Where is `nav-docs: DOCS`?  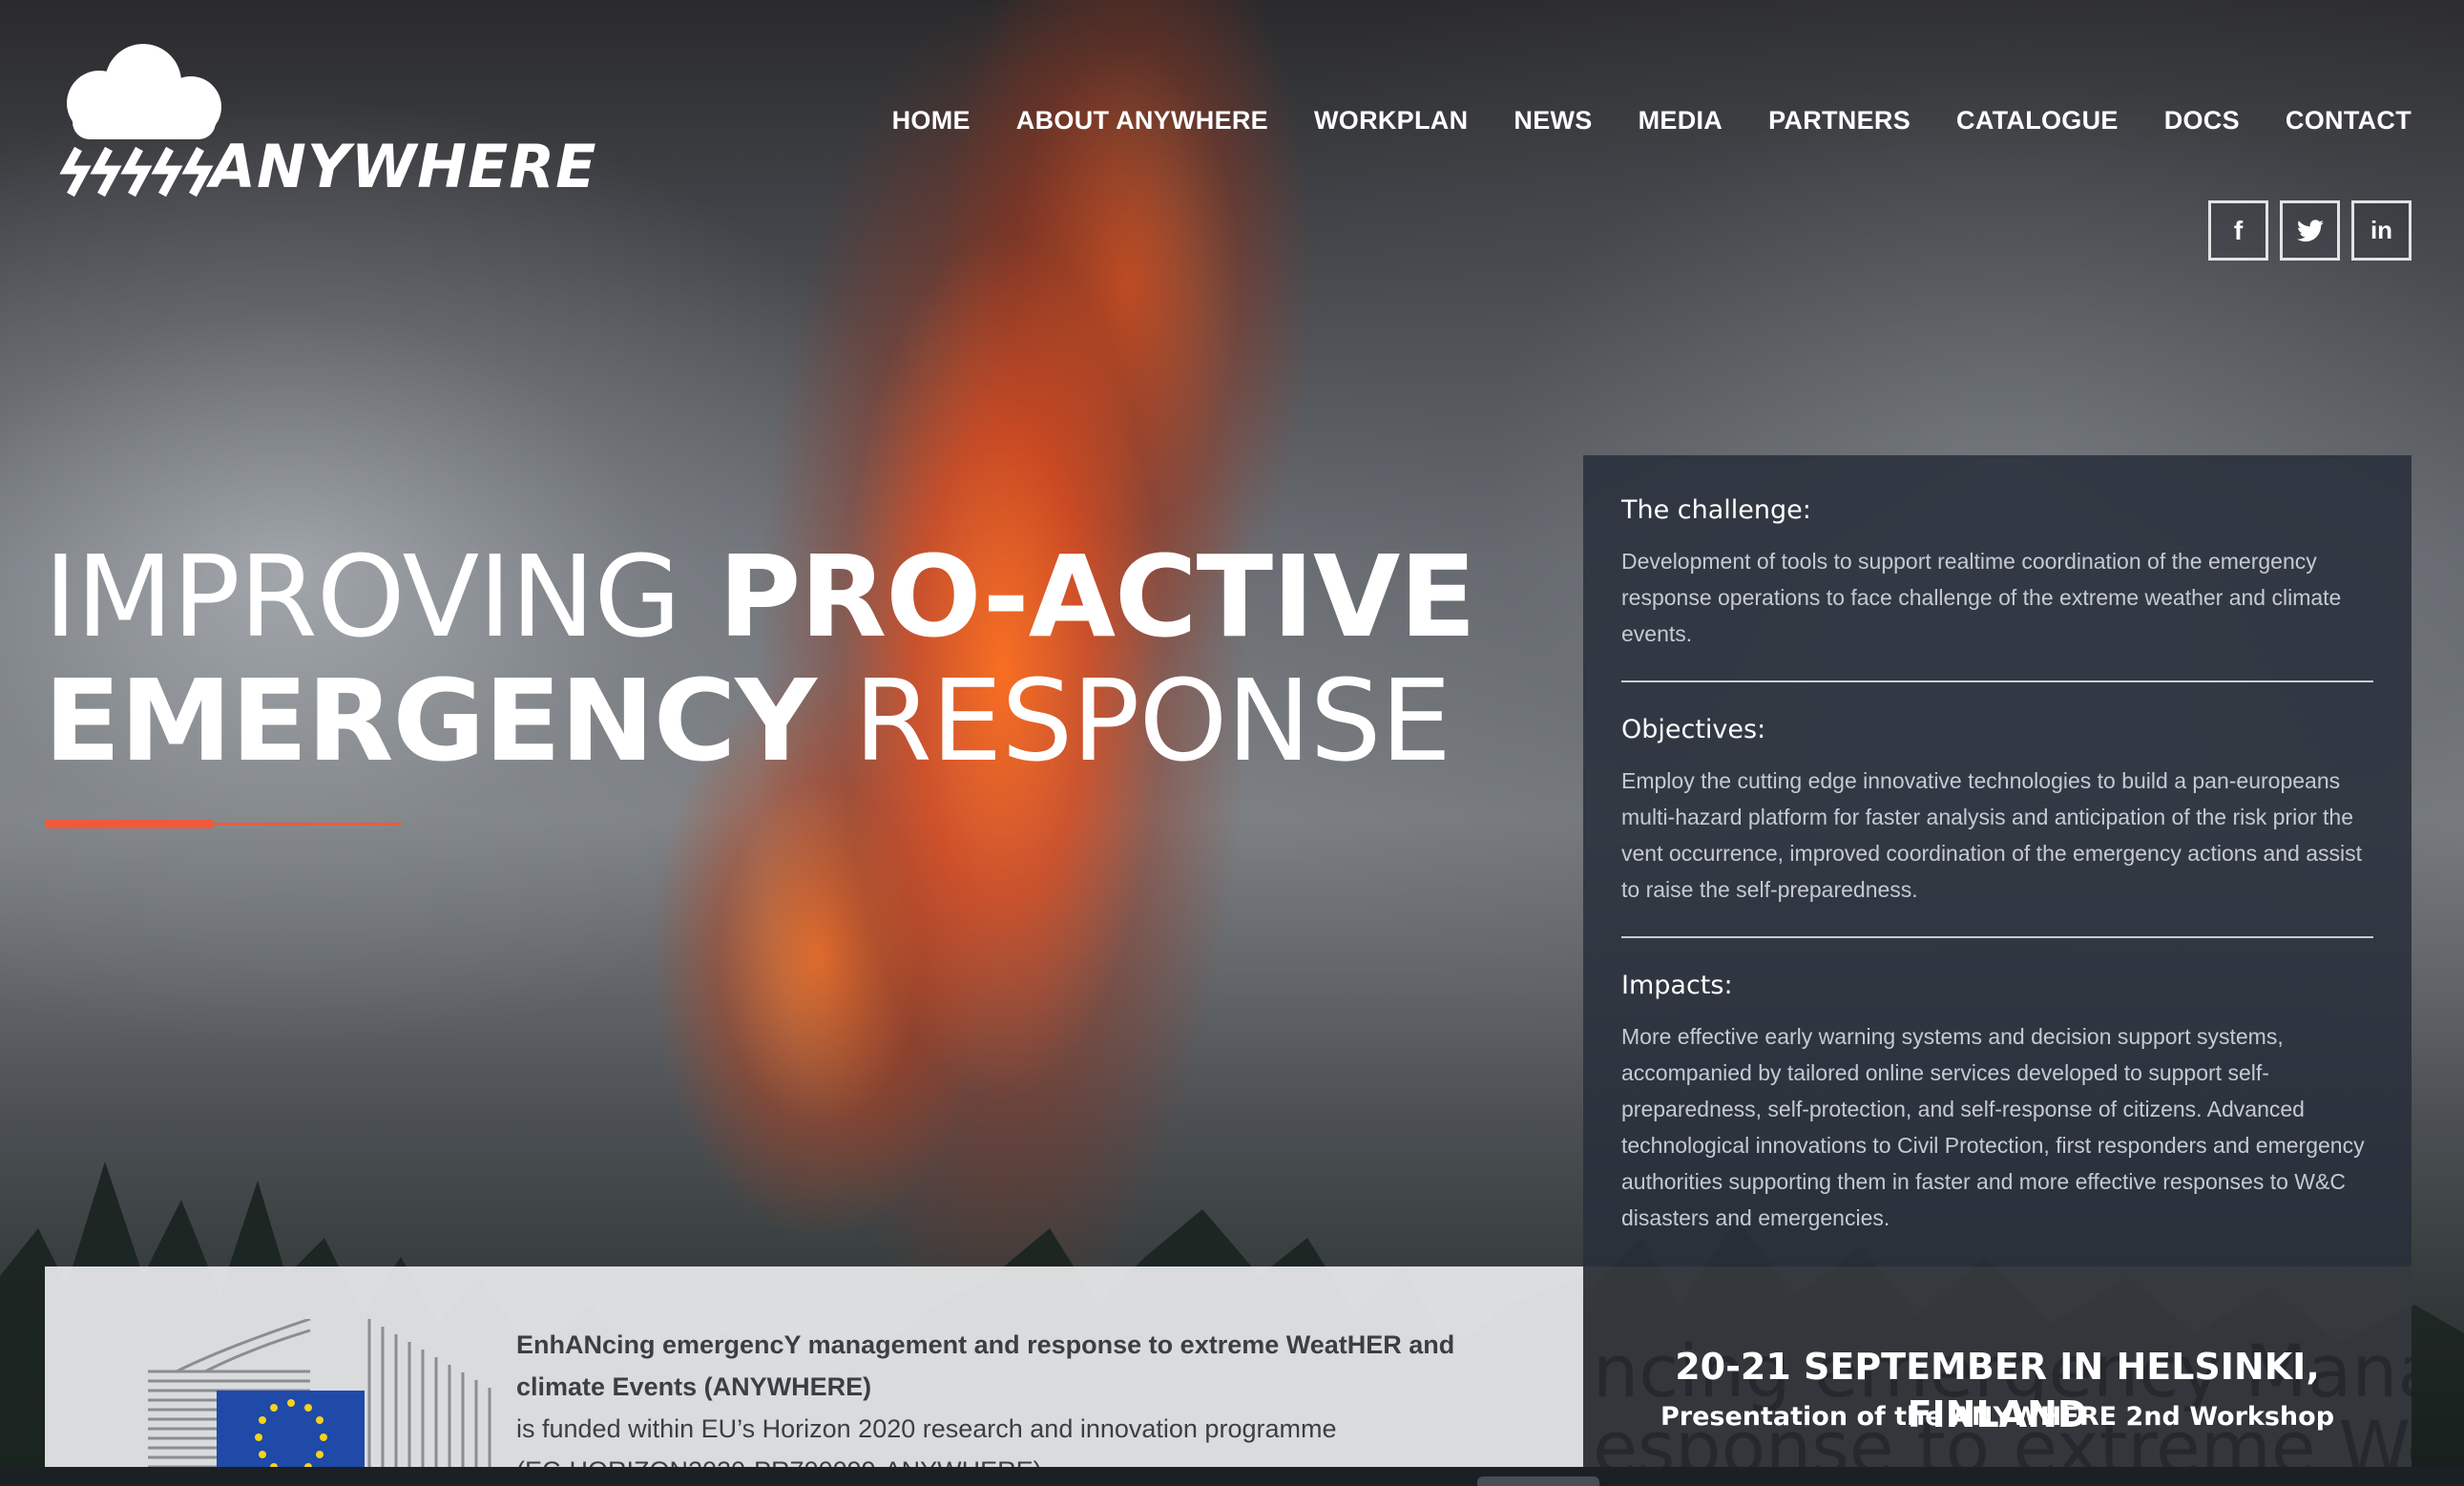 nav-docs: DOCS is located at coordinates (2202, 120).